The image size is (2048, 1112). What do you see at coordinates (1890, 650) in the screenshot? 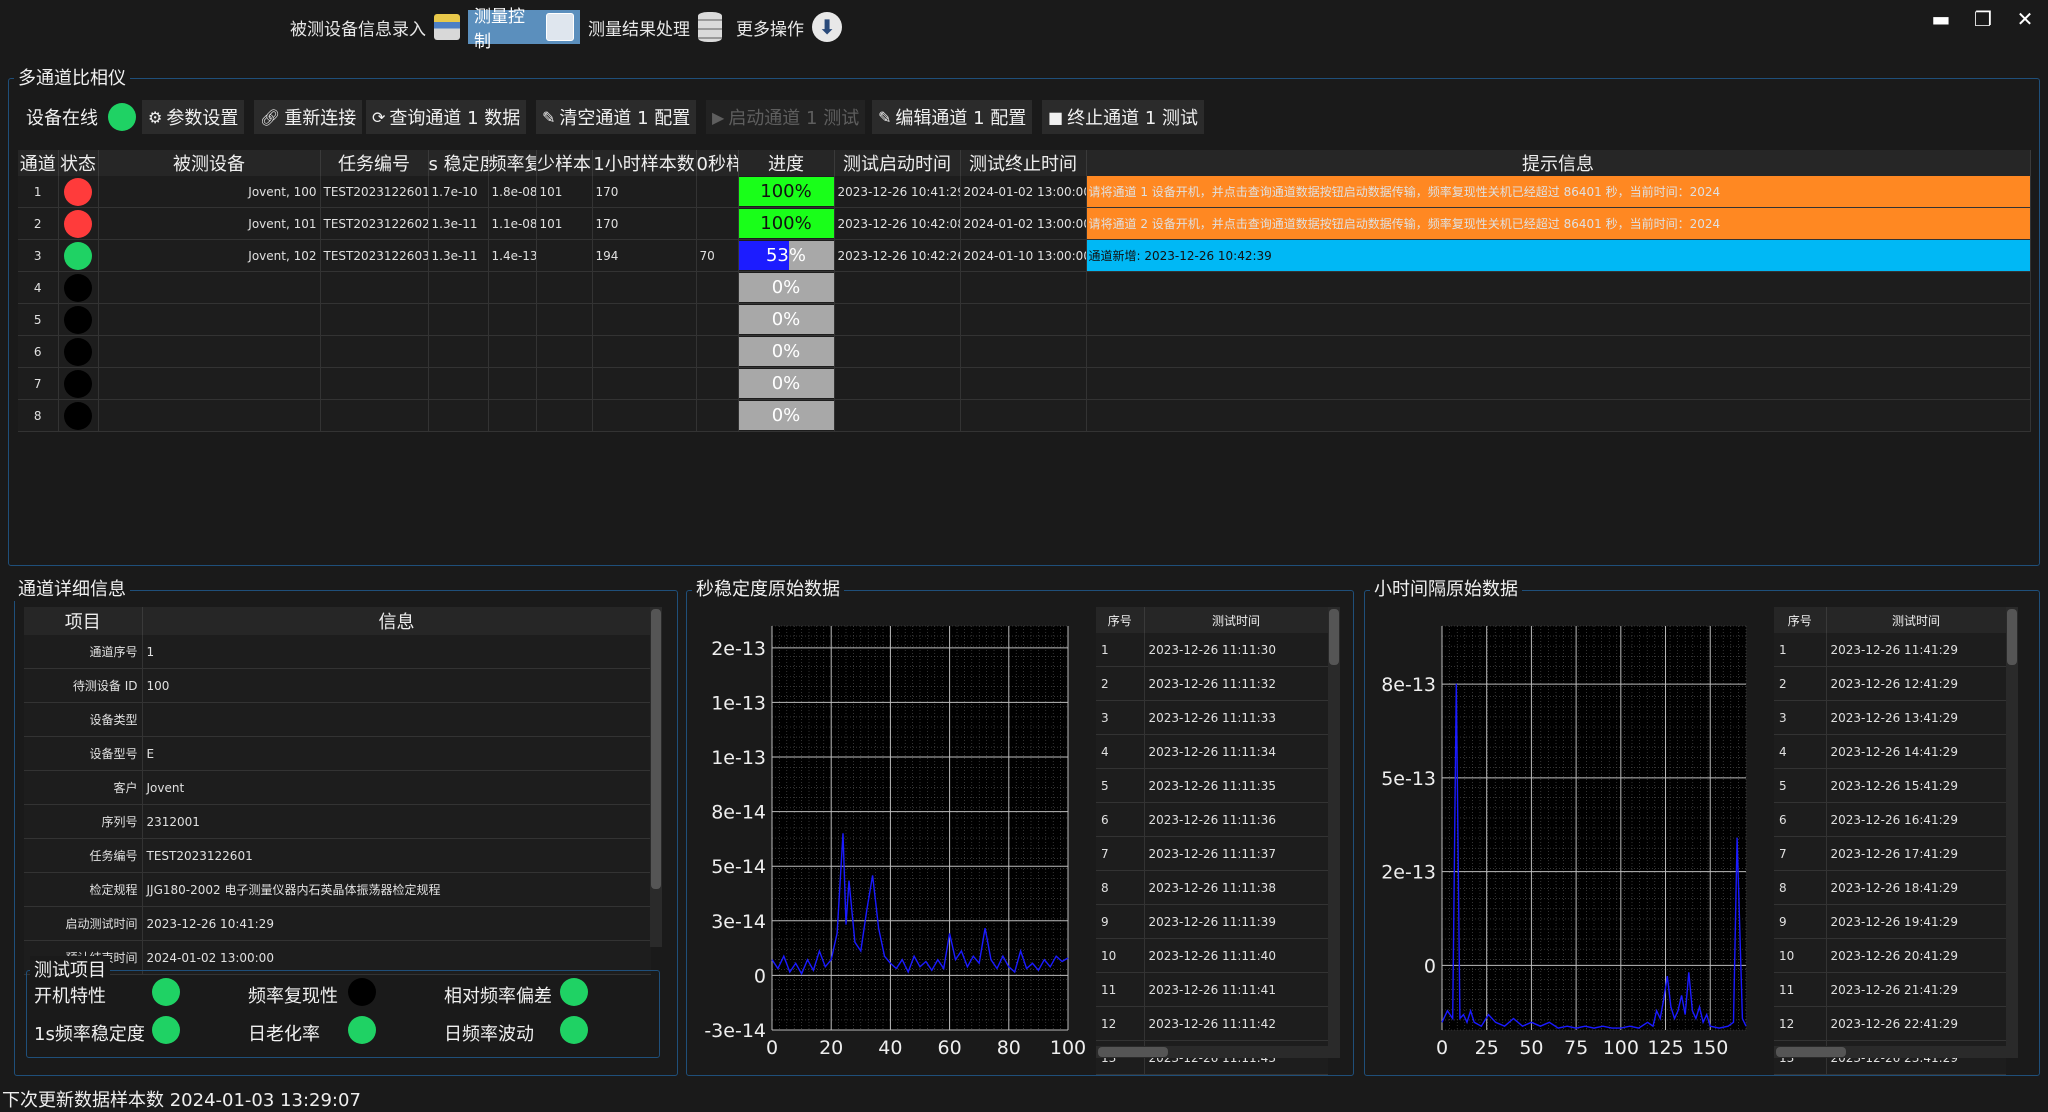
I see `list-item: 1 2023-12-26 11:41:29` at bounding box center [1890, 650].